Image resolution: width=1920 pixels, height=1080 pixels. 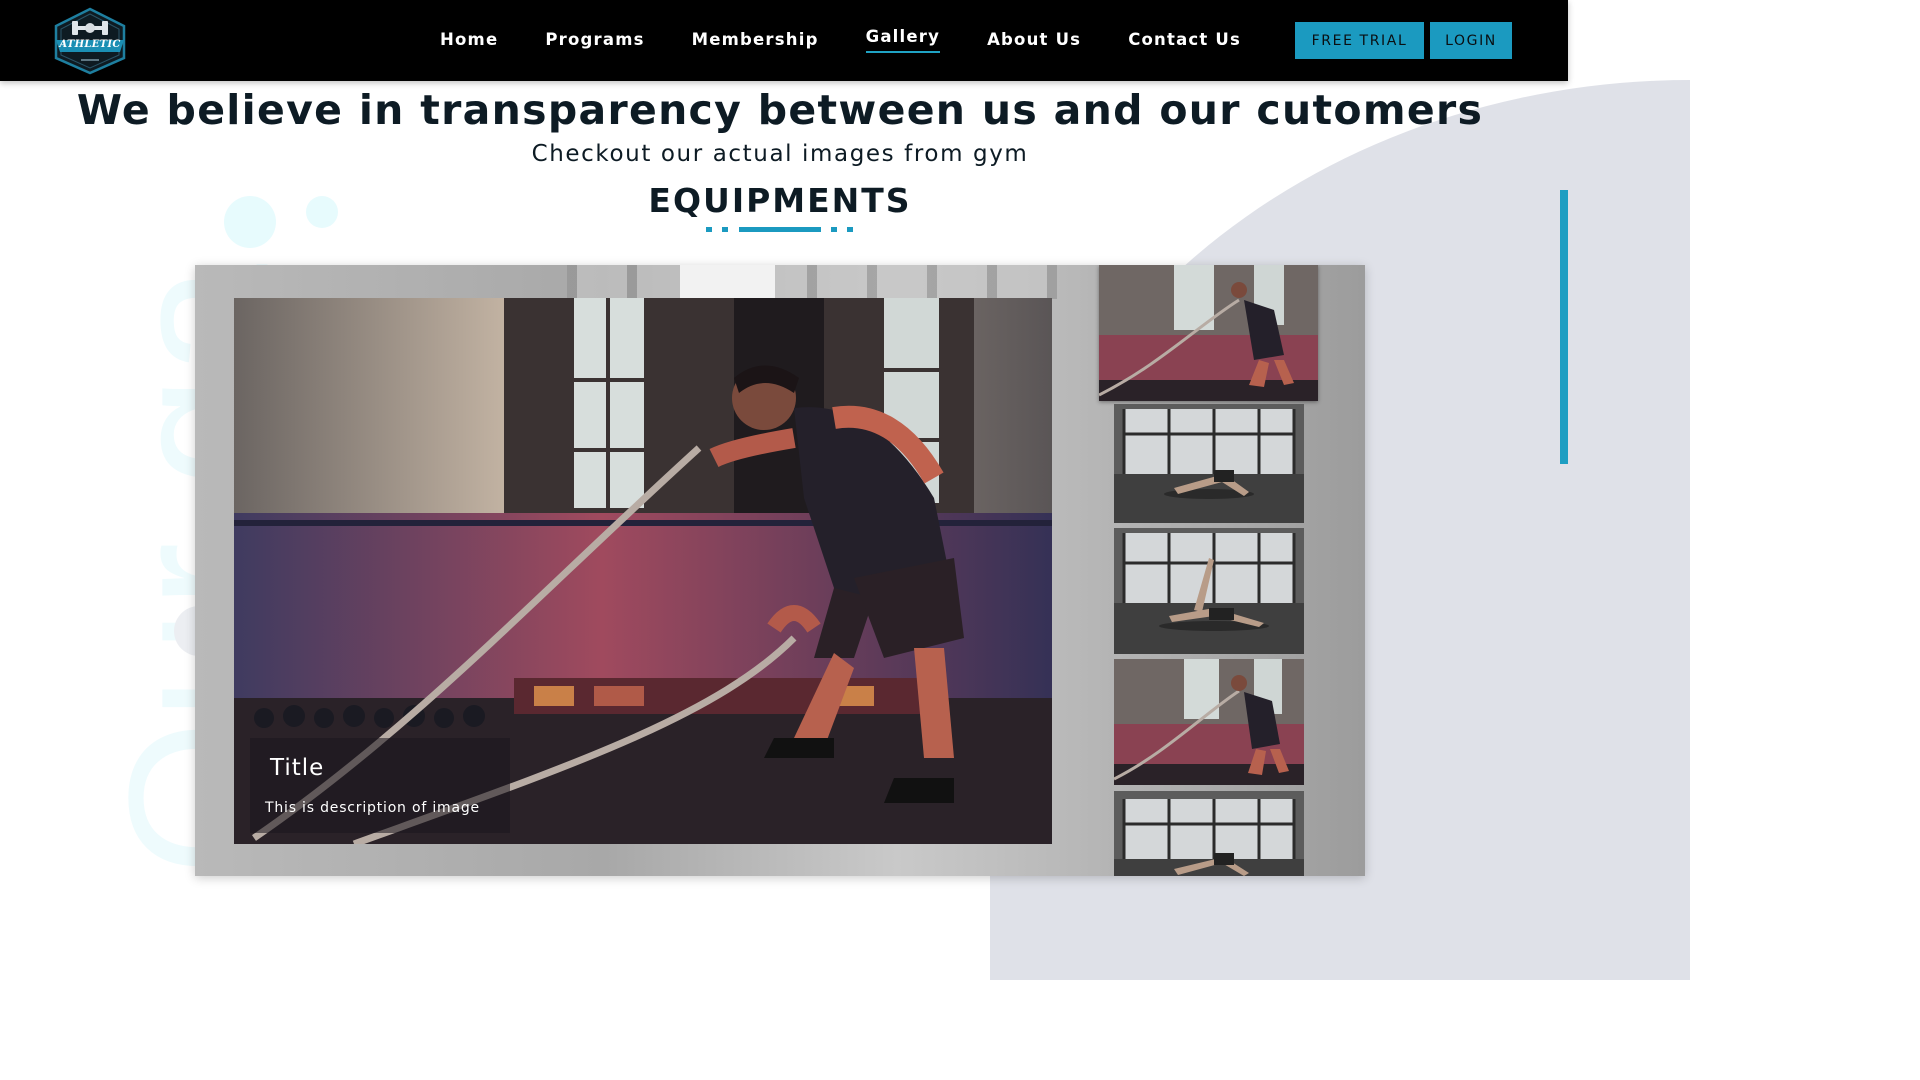 I want to click on nav-item-about-us: About Us, so click(x=1034, y=41).